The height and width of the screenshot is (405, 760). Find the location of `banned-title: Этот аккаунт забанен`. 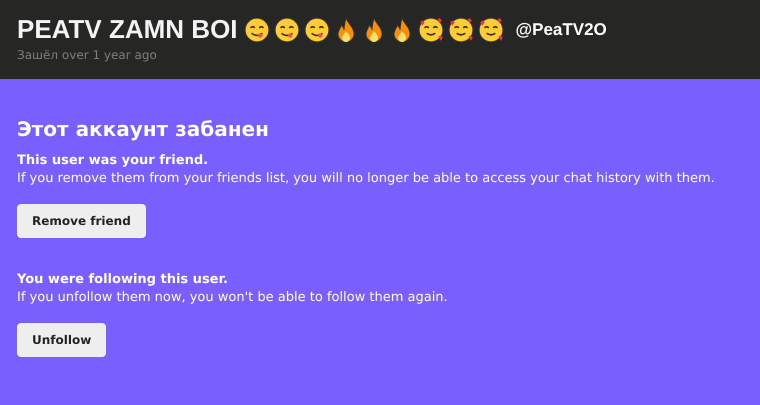

banned-title: Этот аккаунт забанен is located at coordinates (143, 129).